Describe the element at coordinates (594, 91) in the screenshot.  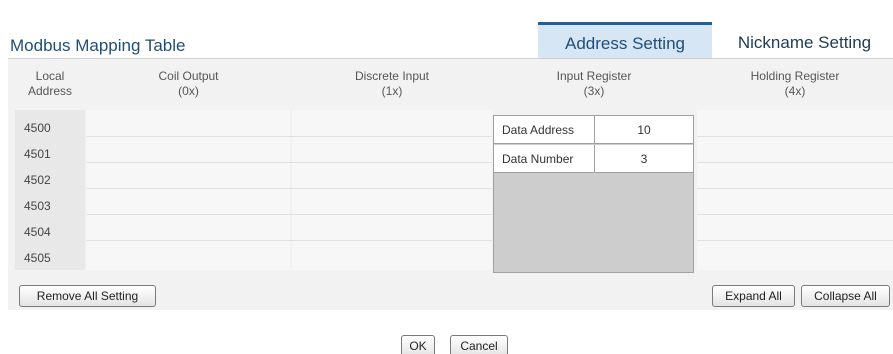
I see `column-header-sublabel: (3x)` at that location.